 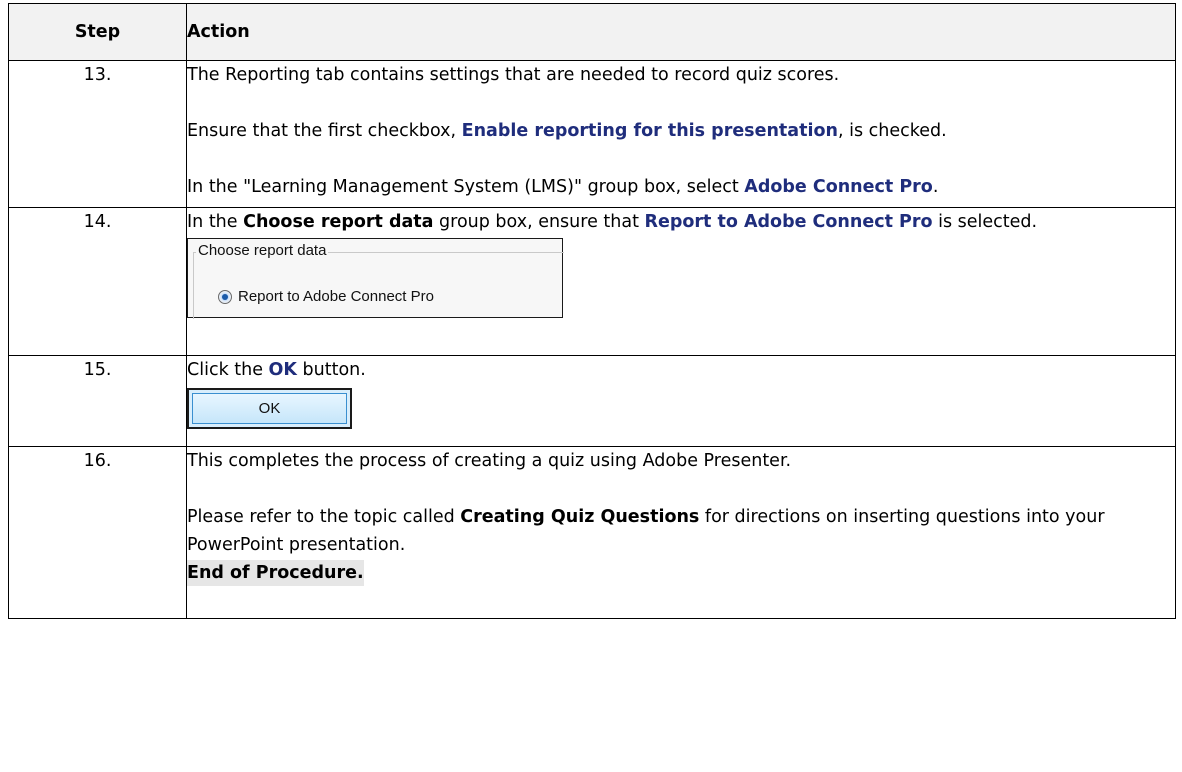 What do you see at coordinates (681, 573) in the screenshot?
I see `end-of-procedure-line: End of Procedure.` at bounding box center [681, 573].